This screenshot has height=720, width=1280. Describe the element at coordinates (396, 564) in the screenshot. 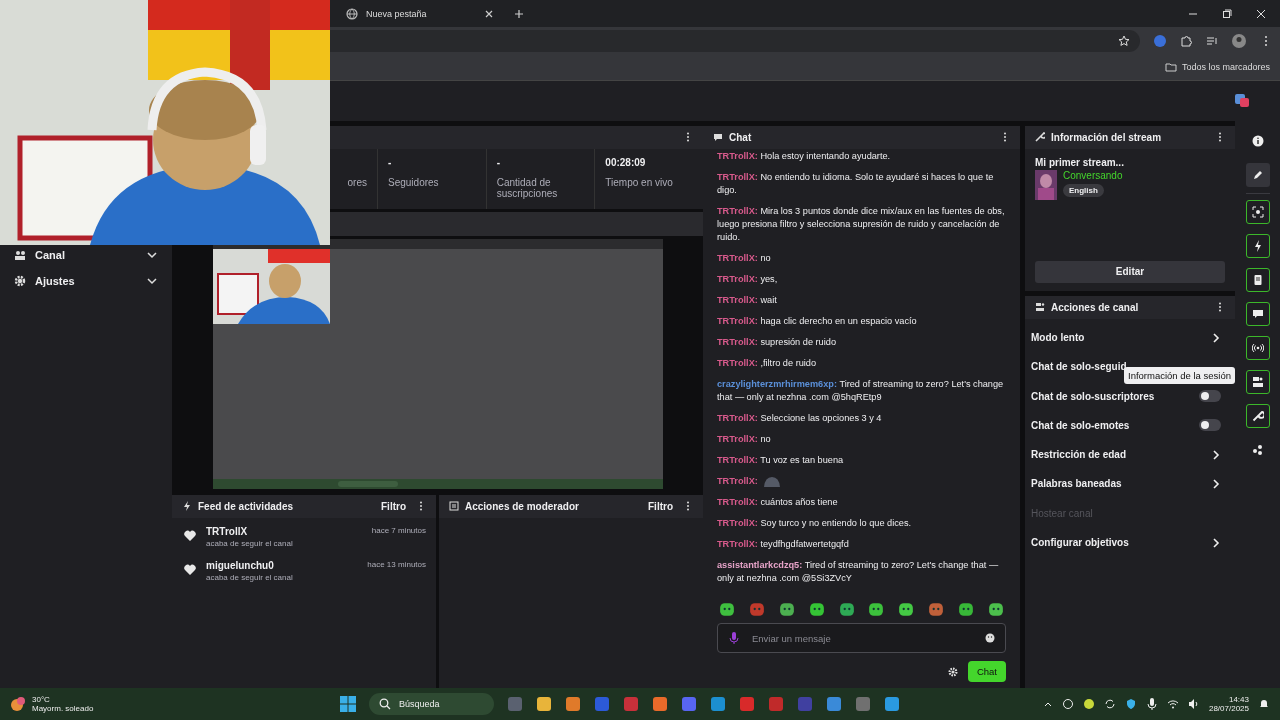

I see `event-time: hace 13 minutos` at that location.